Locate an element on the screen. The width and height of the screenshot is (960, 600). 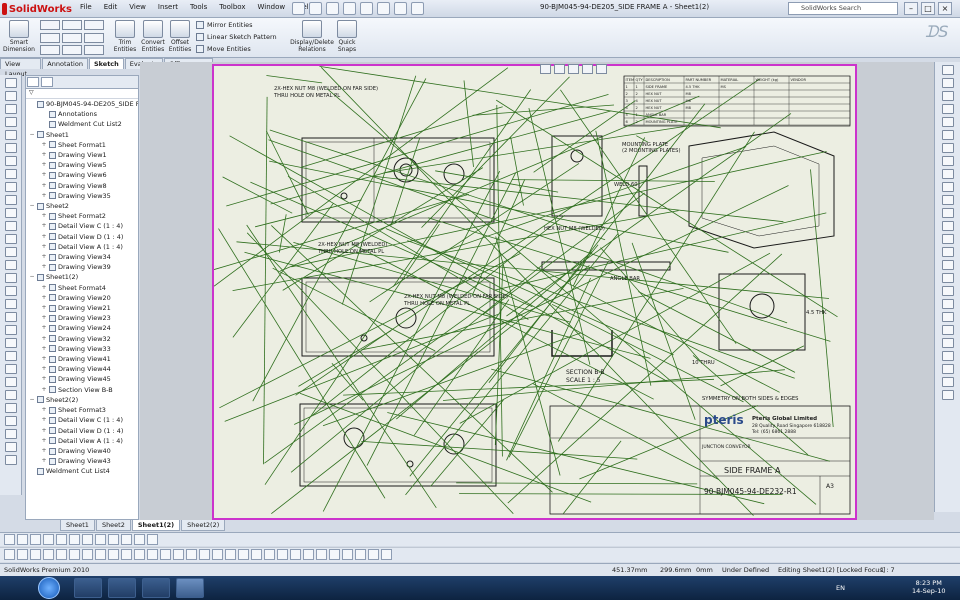
tree-item: + Drawing View32 is located at coordinates (82, 339).